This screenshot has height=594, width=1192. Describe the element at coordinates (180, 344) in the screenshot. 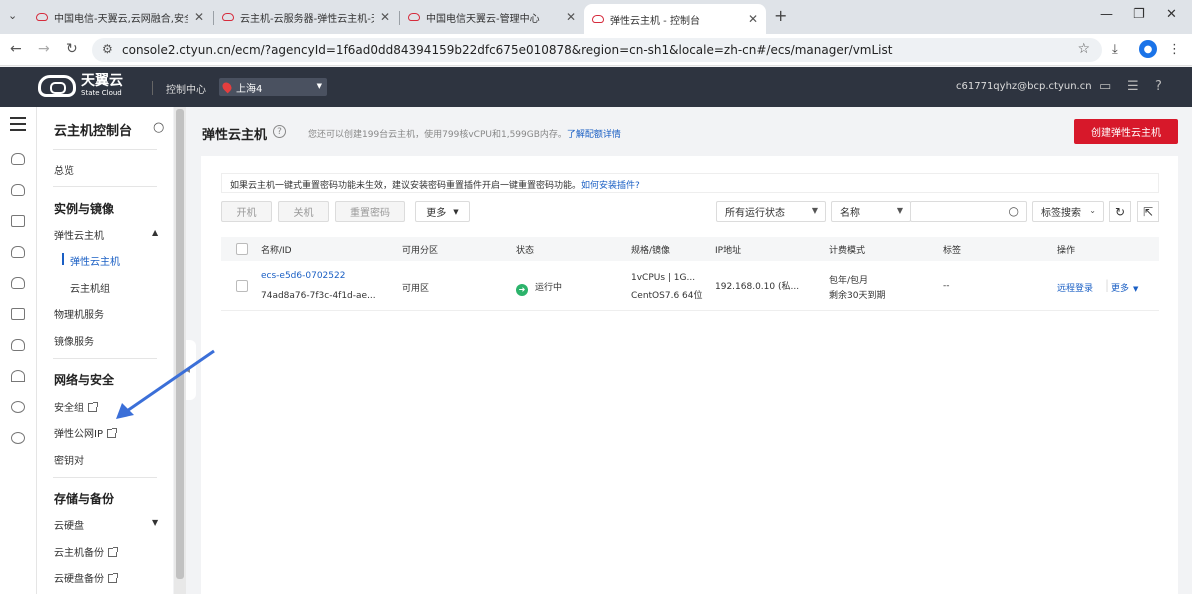

I see `scrollbar-thumb` at that location.